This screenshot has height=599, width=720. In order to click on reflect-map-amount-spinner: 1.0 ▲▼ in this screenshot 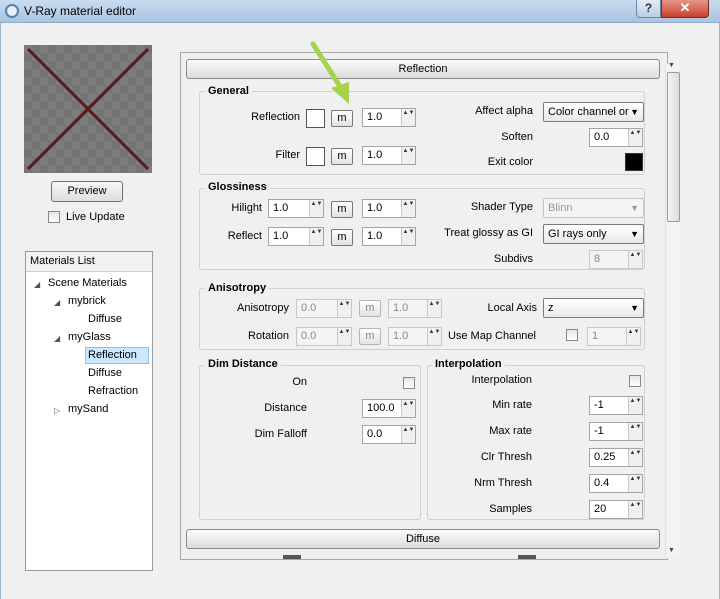, I will do `click(389, 236)`.